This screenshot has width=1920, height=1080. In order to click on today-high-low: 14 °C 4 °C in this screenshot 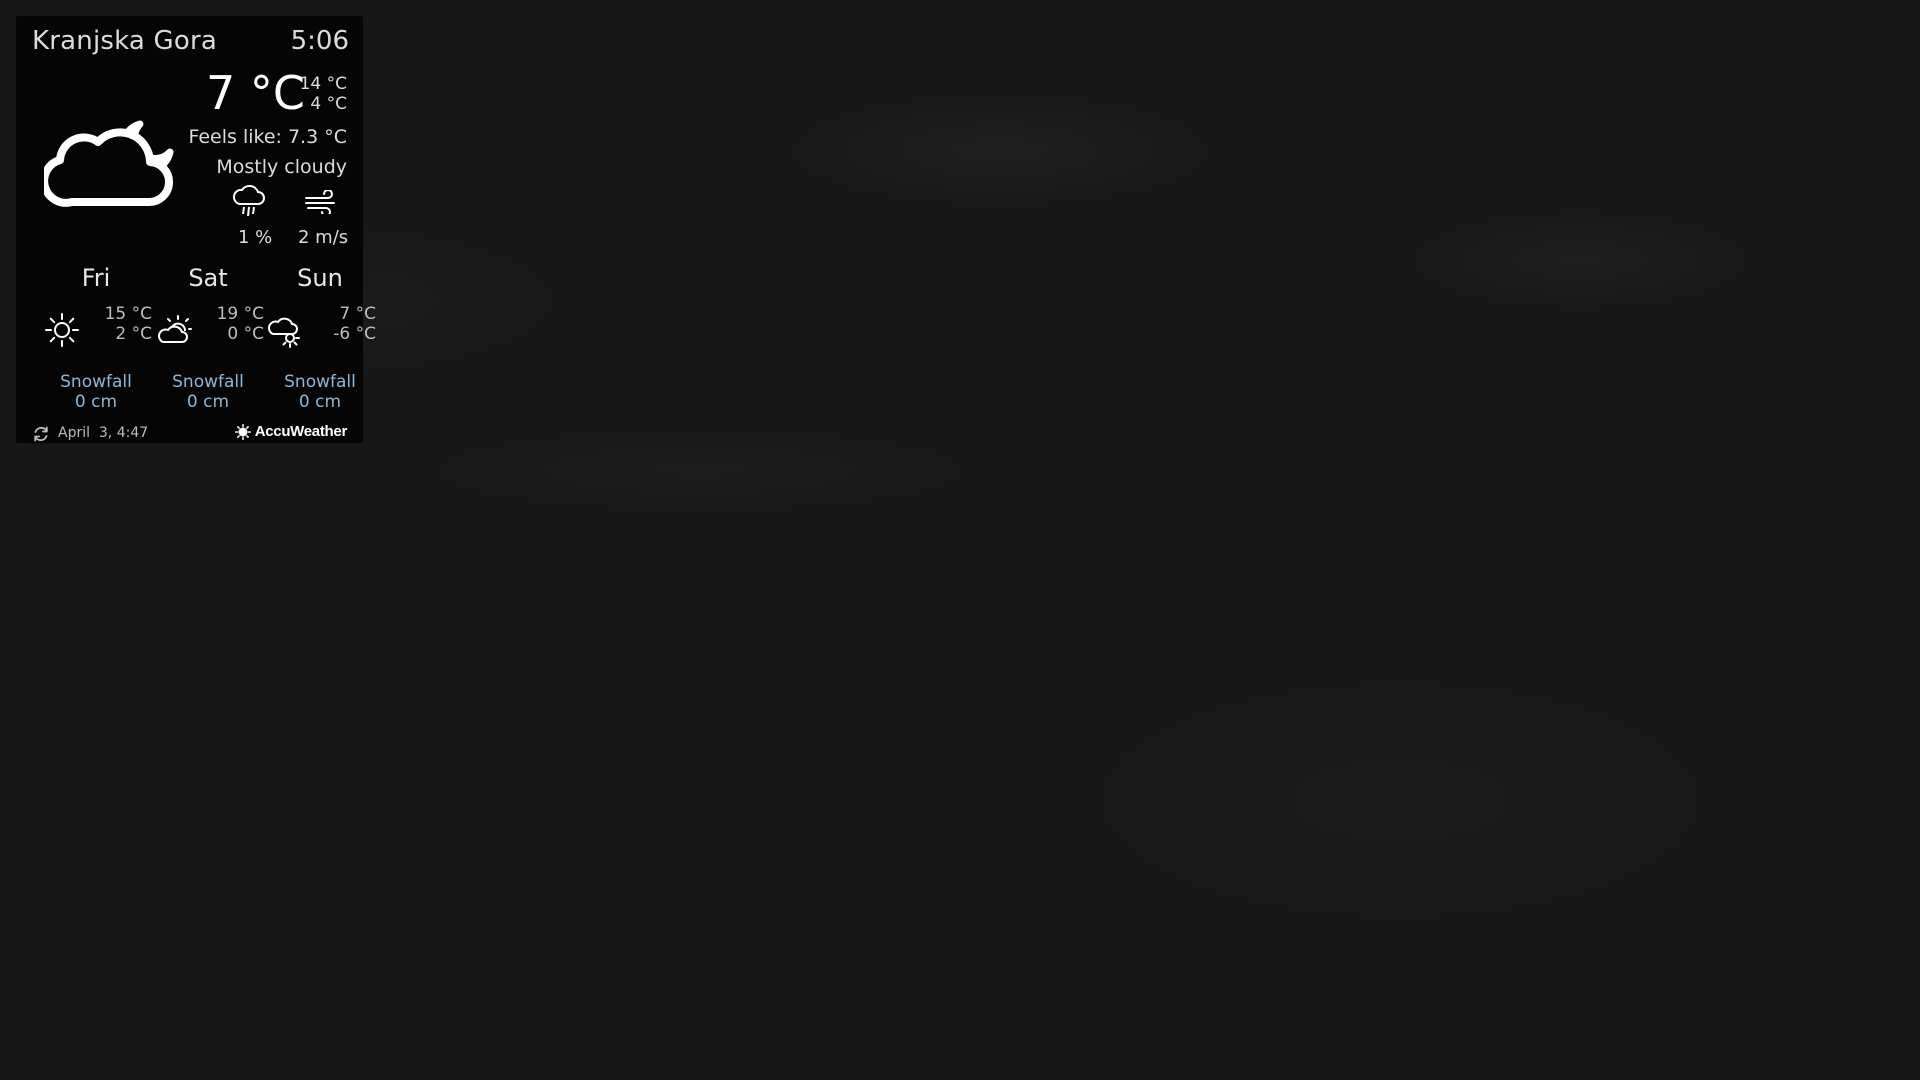, I will do `click(323, 94)`.